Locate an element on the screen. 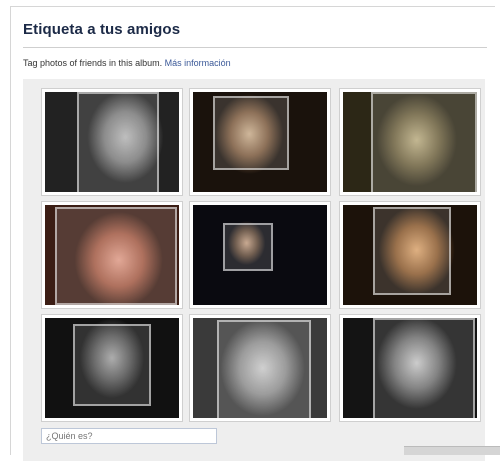 This screenshot has height=461, width=500. more-info-link: Más información is located at coordinates (198, 63).